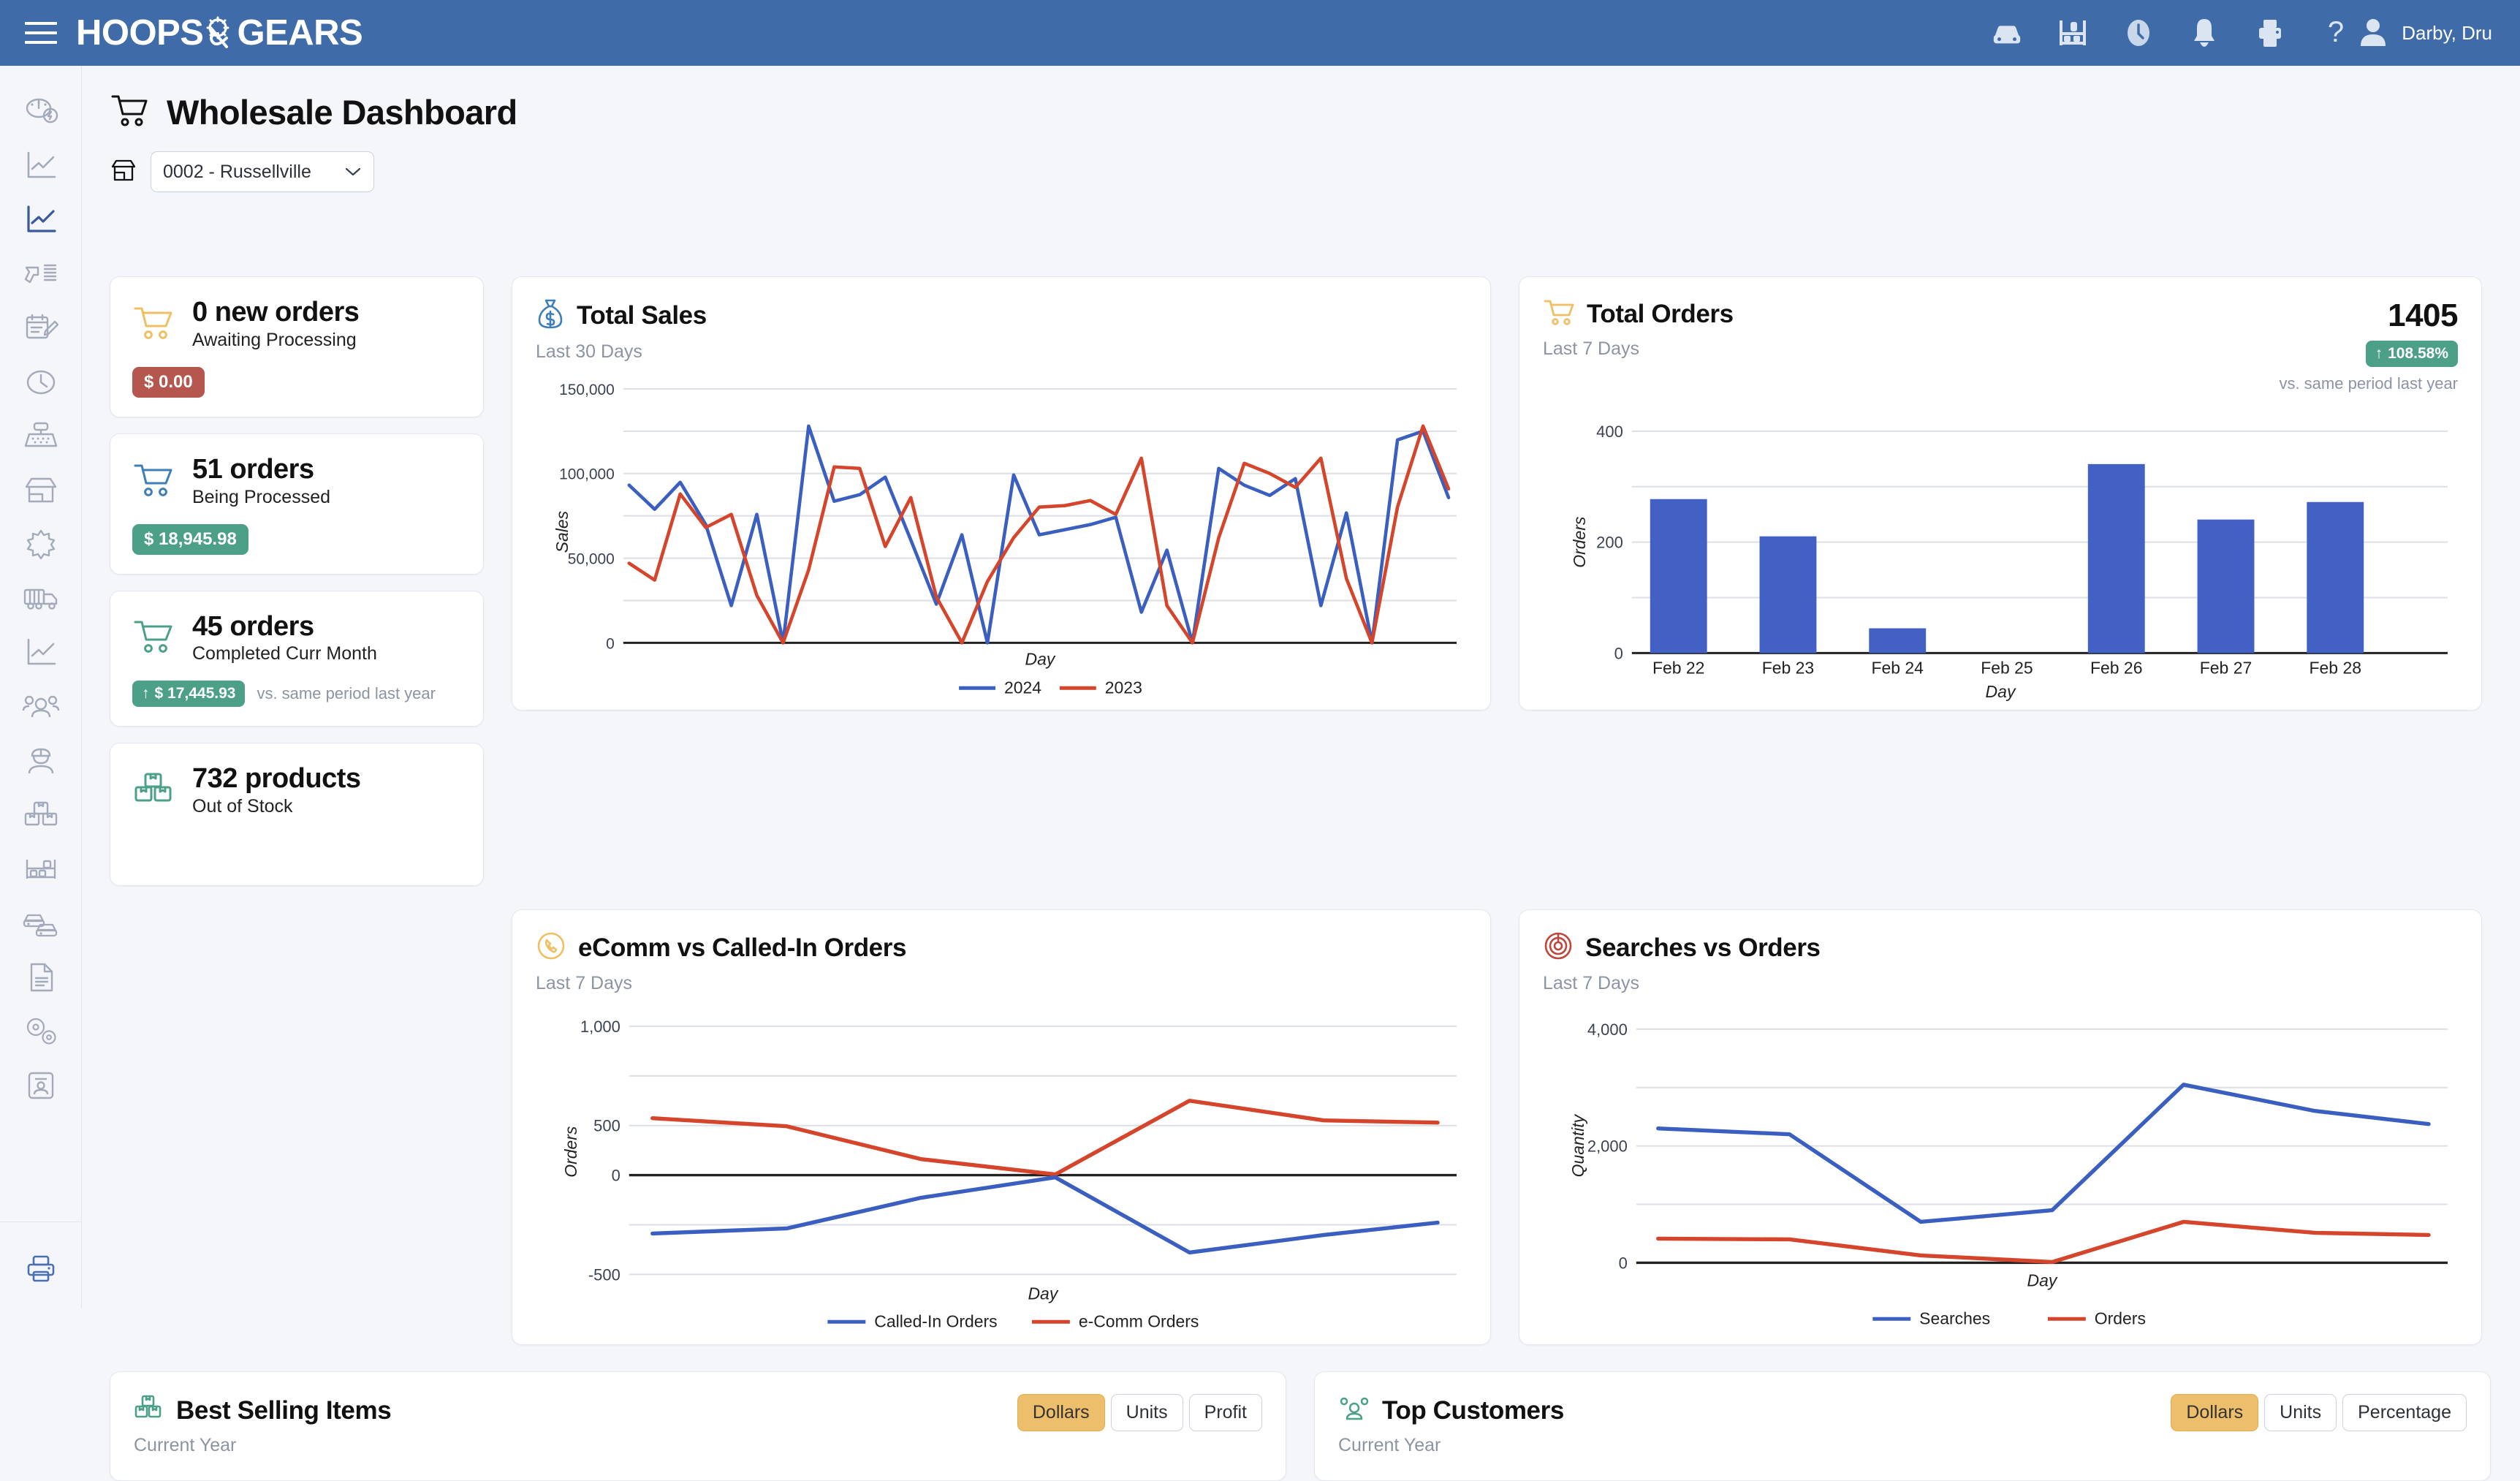  Describe the element at coordinates (1609, 432) in the screenshot. I see `svg-text: 400` at that location.